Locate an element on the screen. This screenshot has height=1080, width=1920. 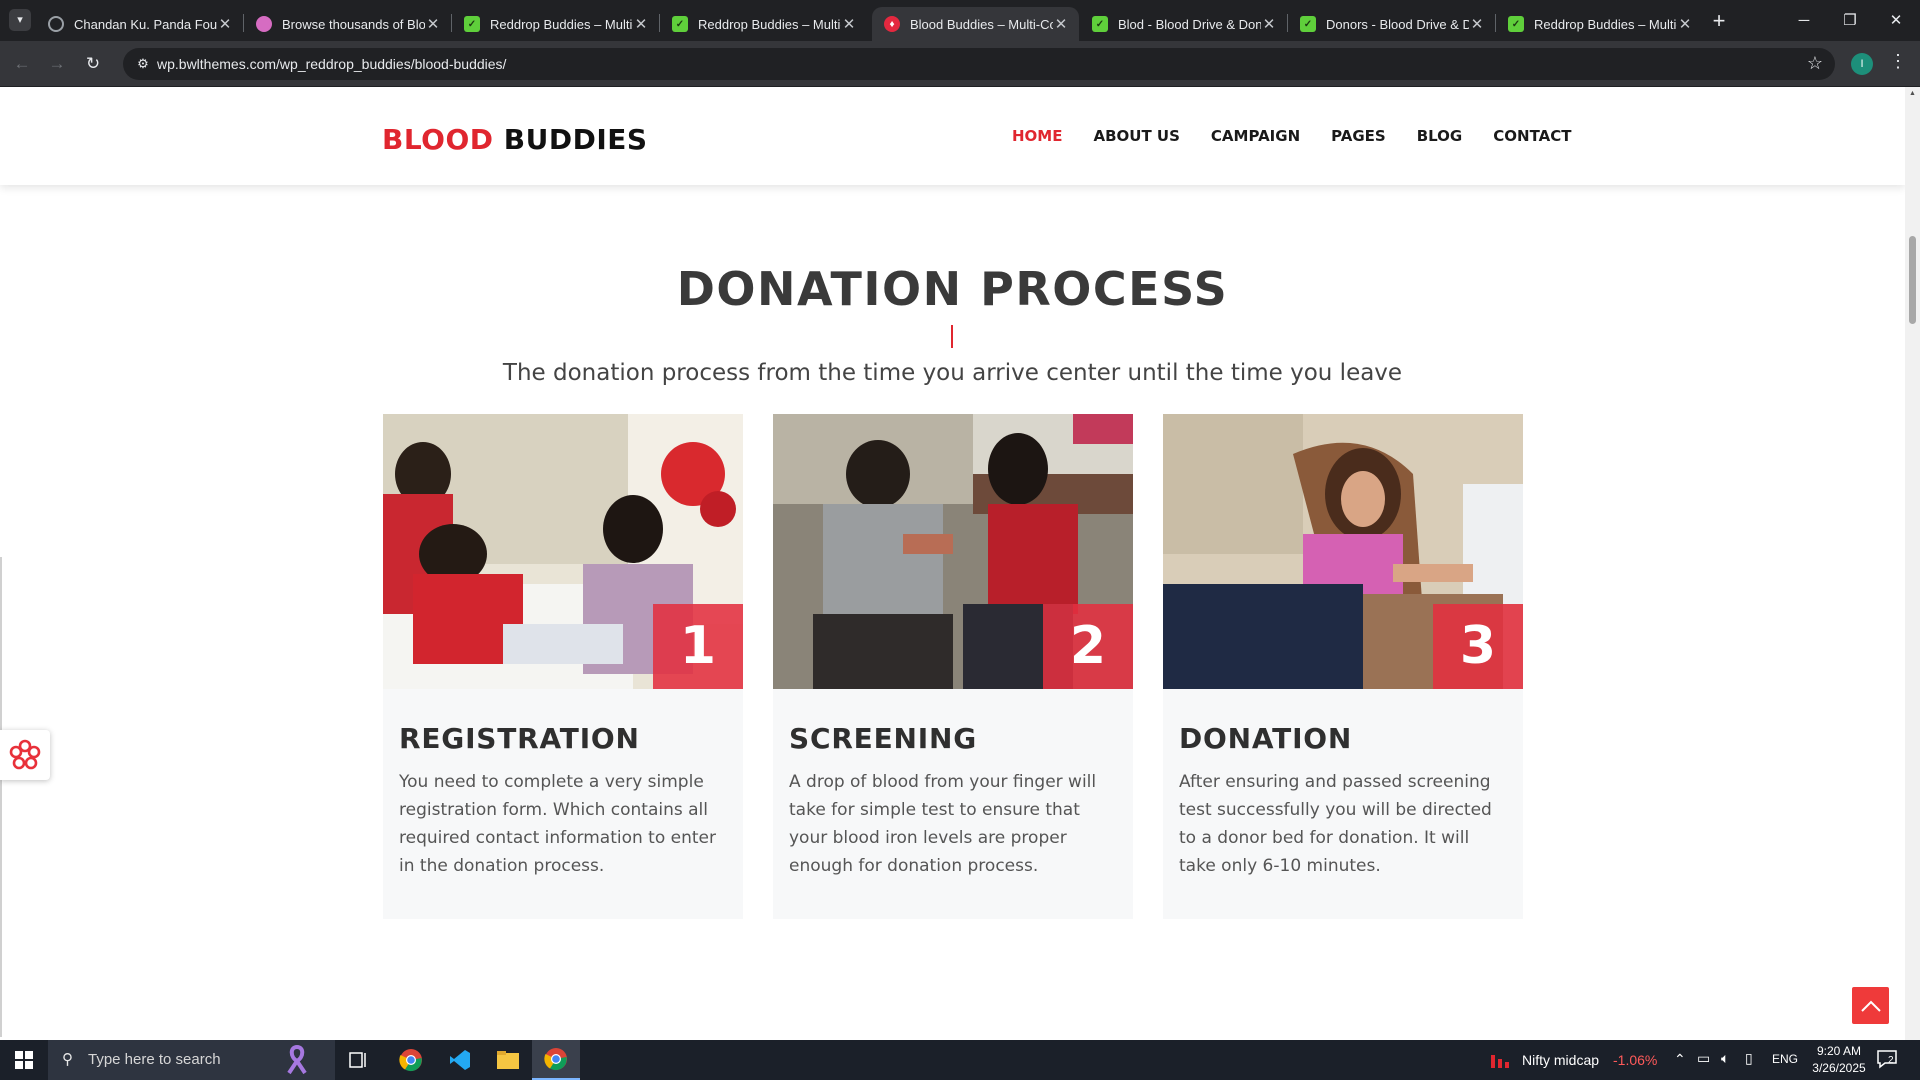
taskbar-chrome-active is located at coordinates (556, 1060).